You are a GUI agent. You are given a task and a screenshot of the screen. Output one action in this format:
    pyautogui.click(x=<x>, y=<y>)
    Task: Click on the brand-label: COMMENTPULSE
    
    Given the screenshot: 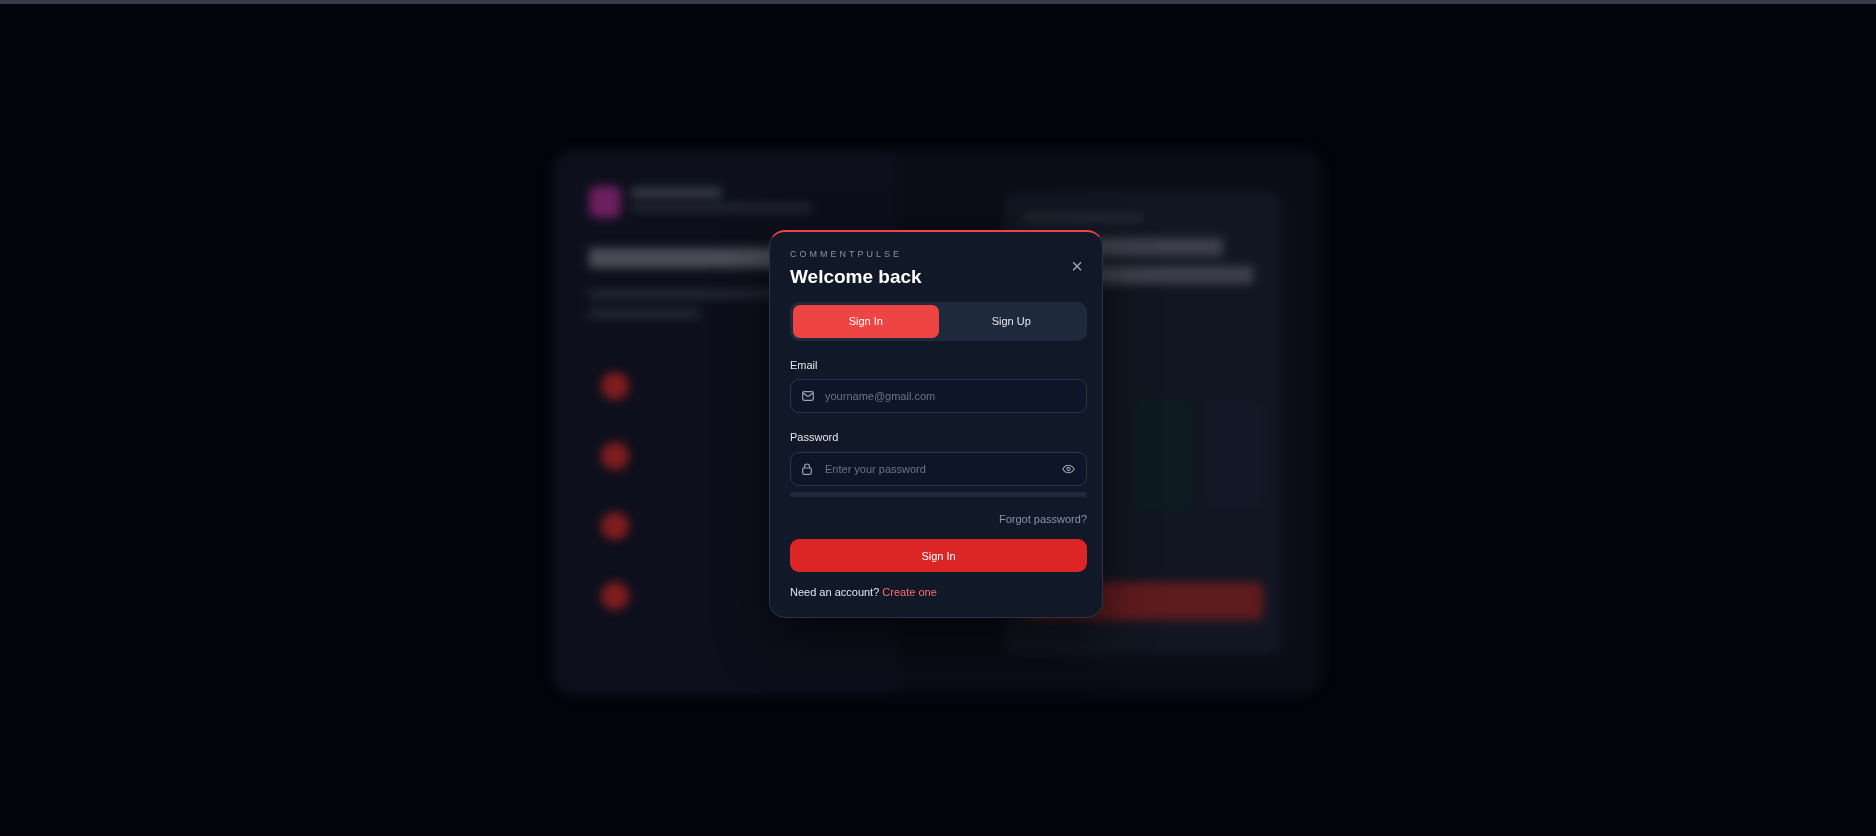 What is the action you would take?
    pyautogui.click(x=846, y=254)
    